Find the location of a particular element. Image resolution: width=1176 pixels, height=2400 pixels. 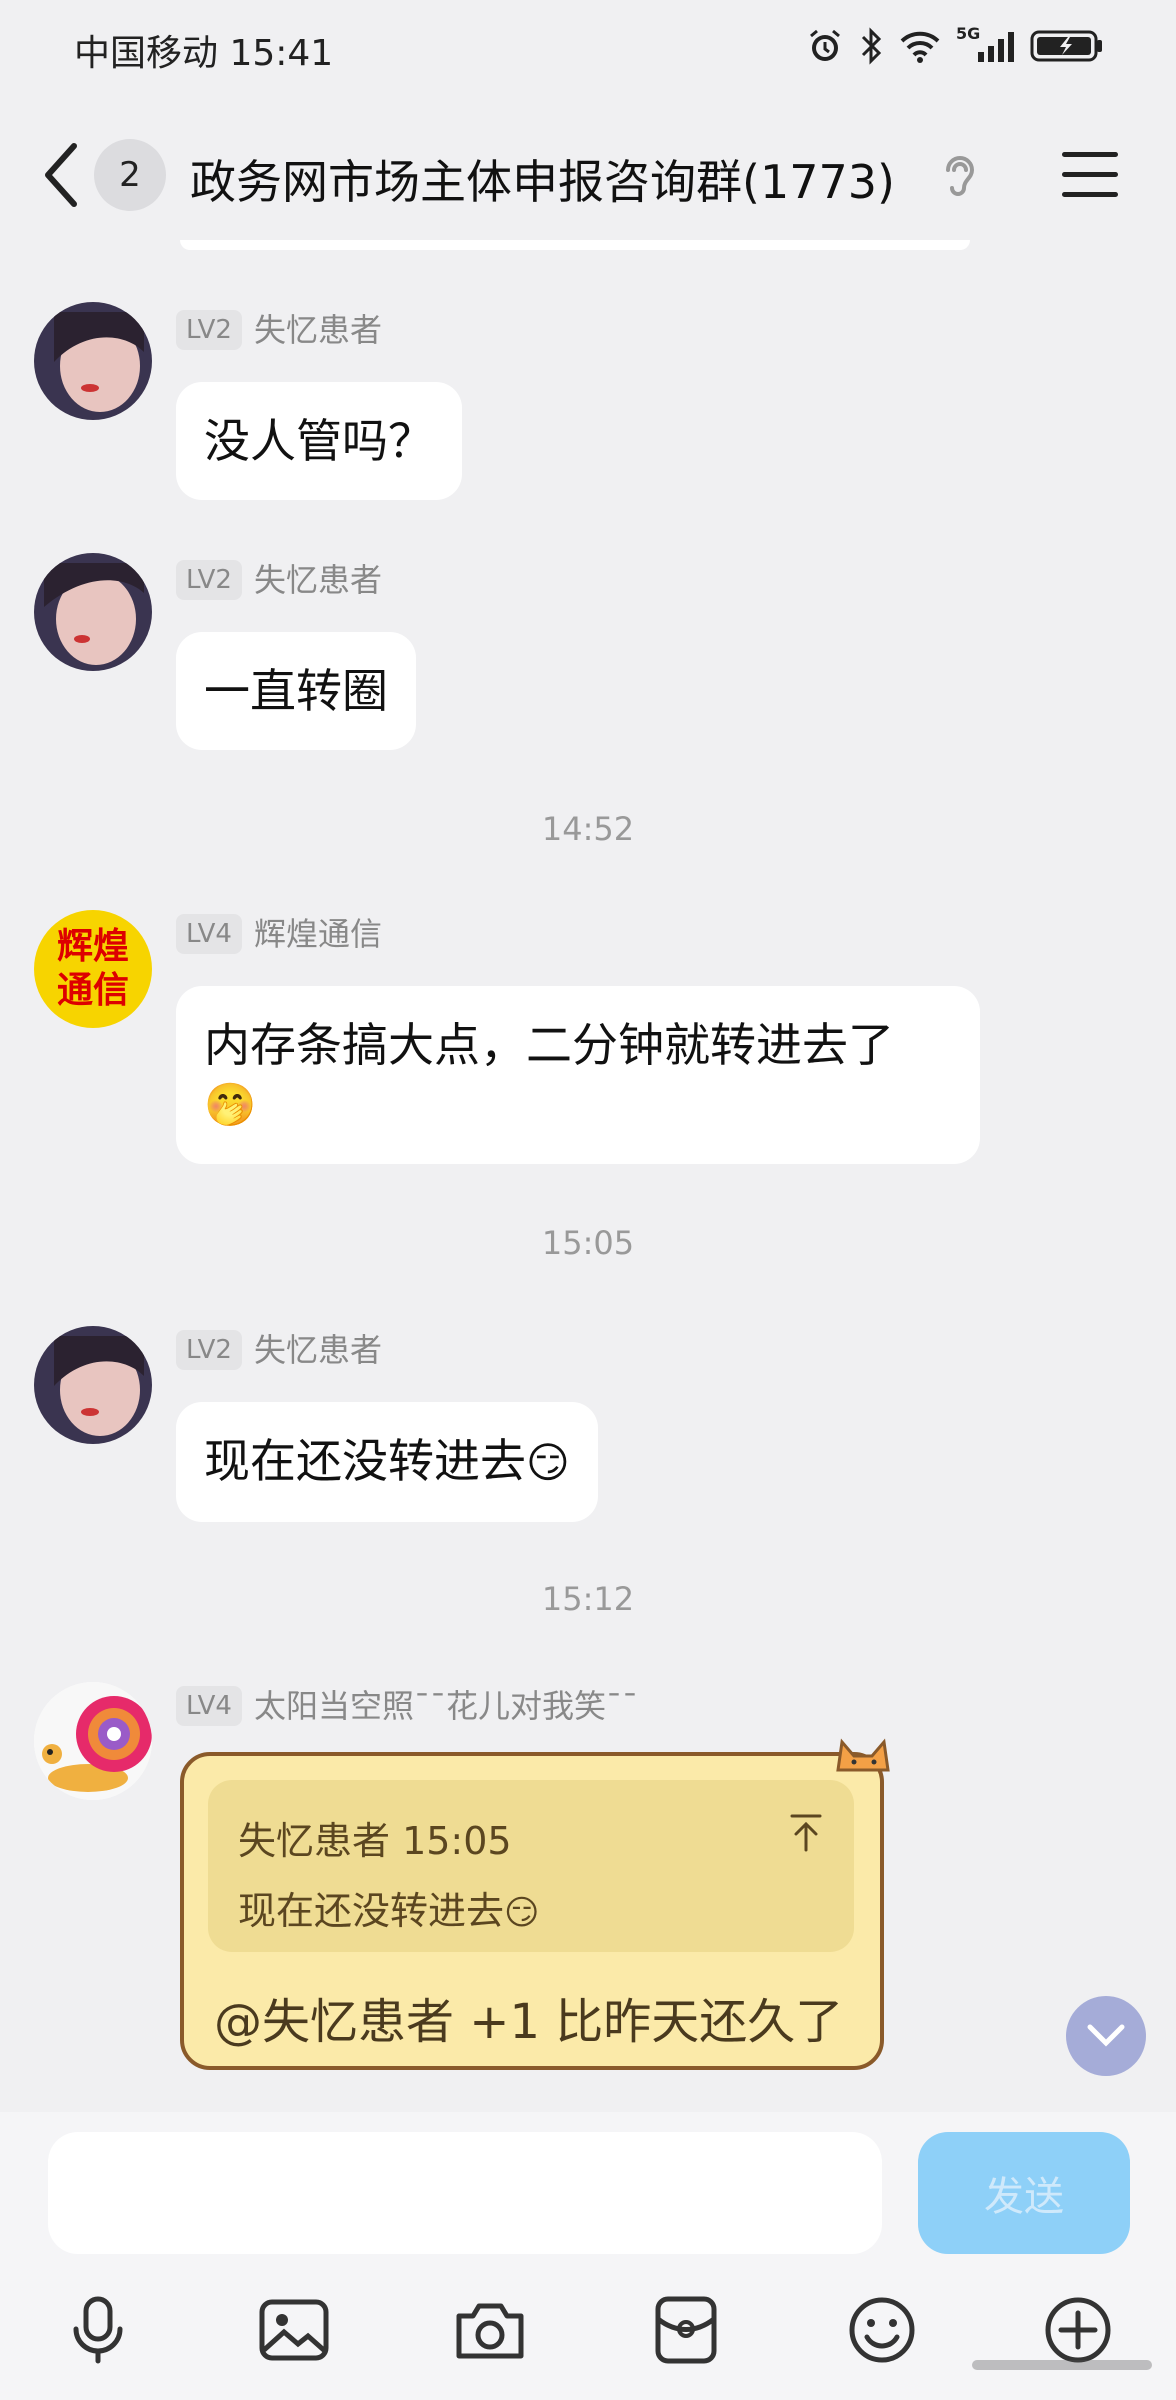

sender-line: LV4 太阳当空照ˉˉ花儿对我笑ˉˉ is located at coordinates (407, 1706).